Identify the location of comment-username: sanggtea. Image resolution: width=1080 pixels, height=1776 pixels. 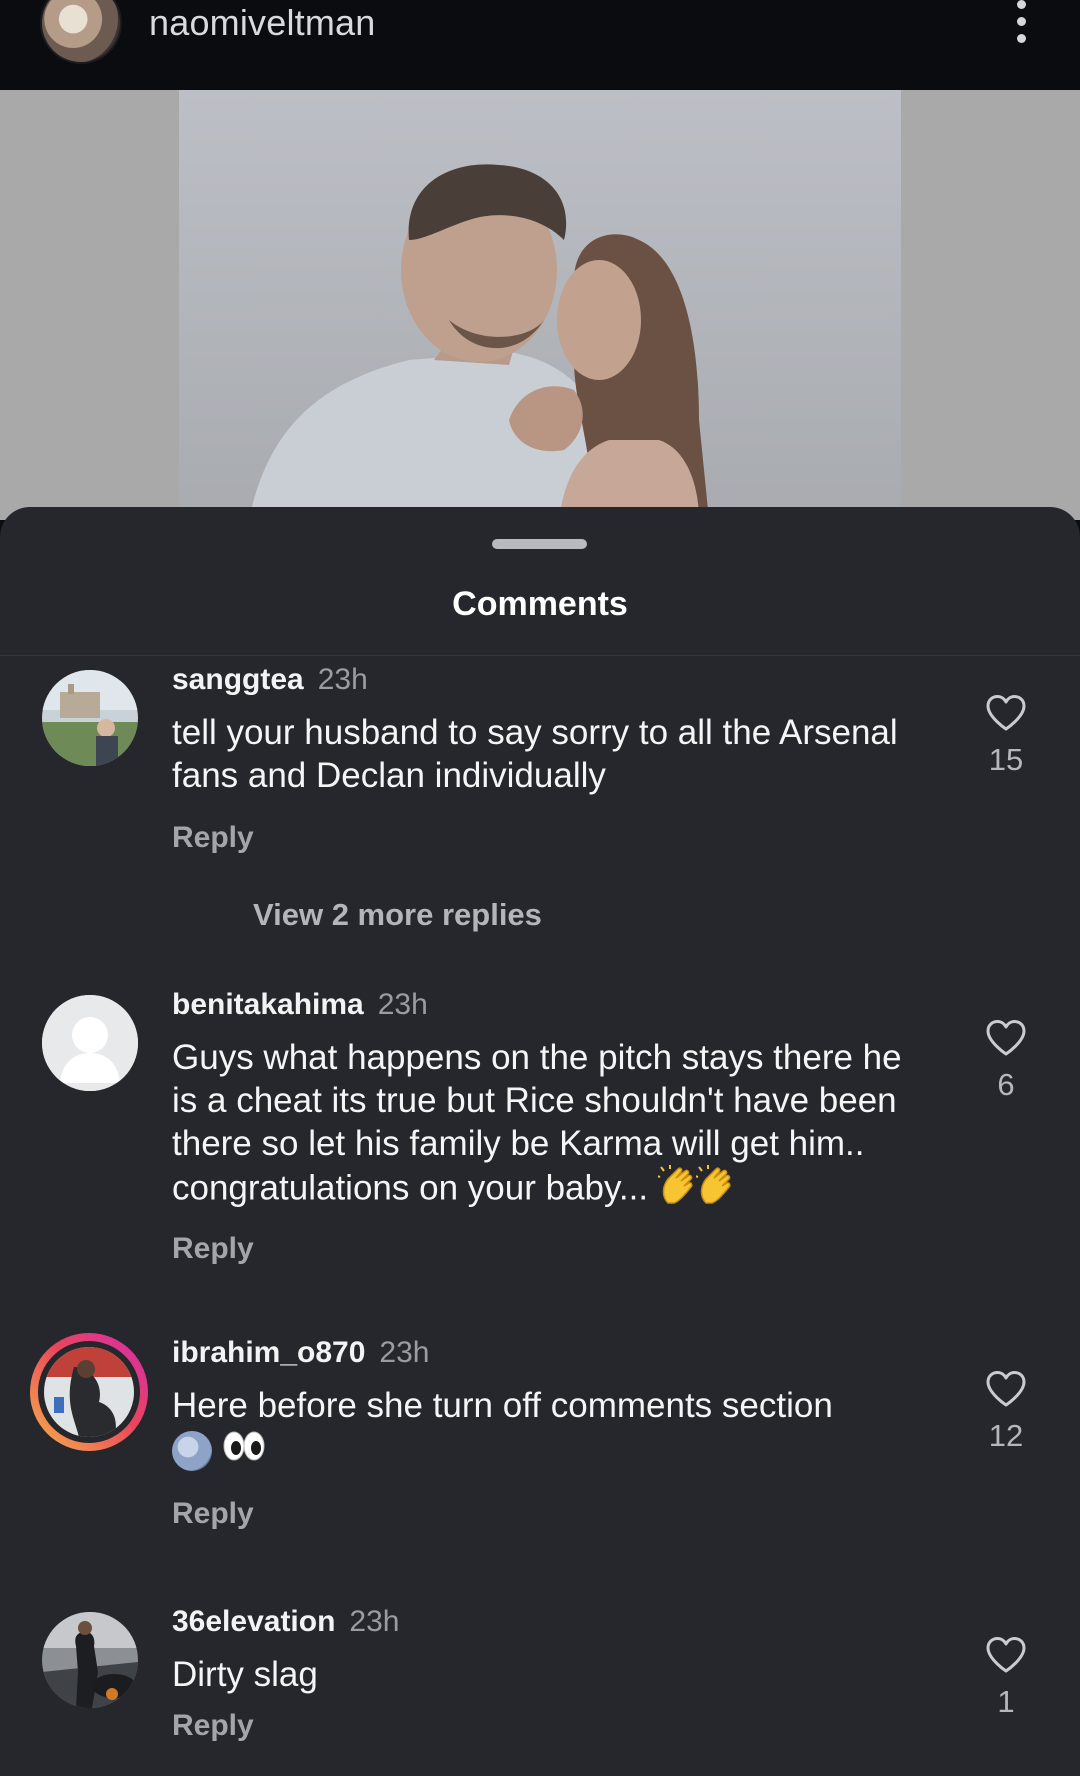
(238, 679).